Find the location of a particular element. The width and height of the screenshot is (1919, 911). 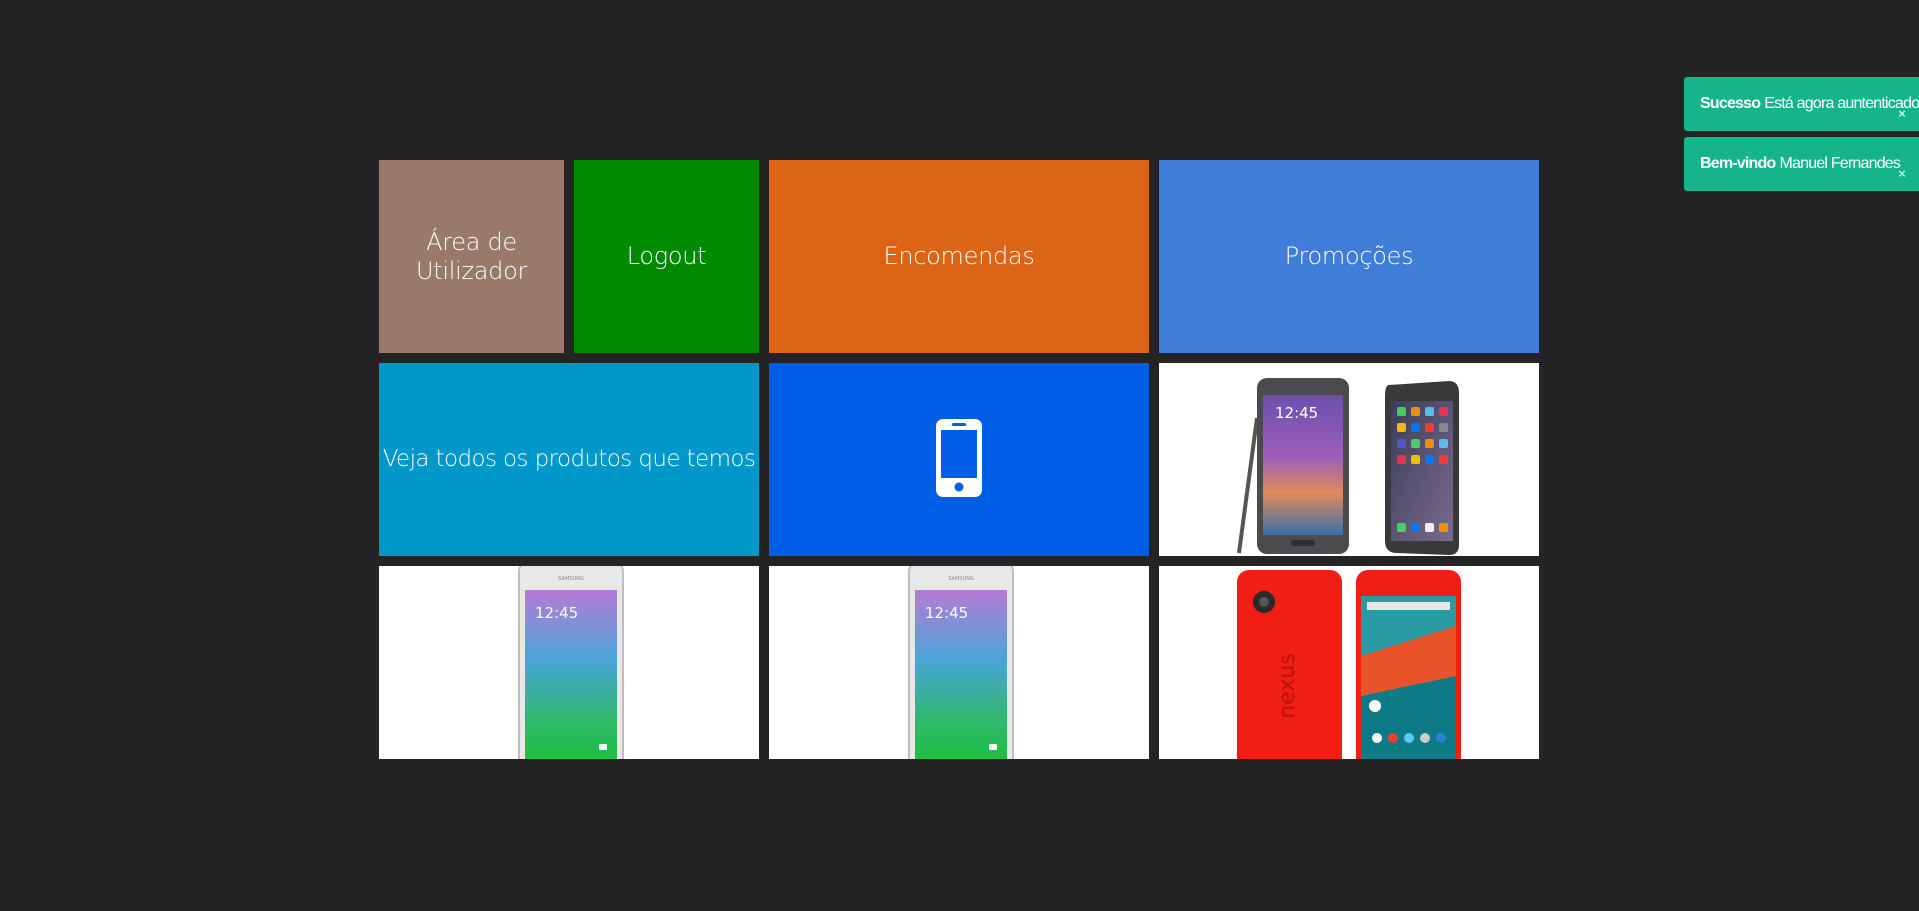

welcome-notification-title: Bem-vindo is located at coordinates (1738, 163).